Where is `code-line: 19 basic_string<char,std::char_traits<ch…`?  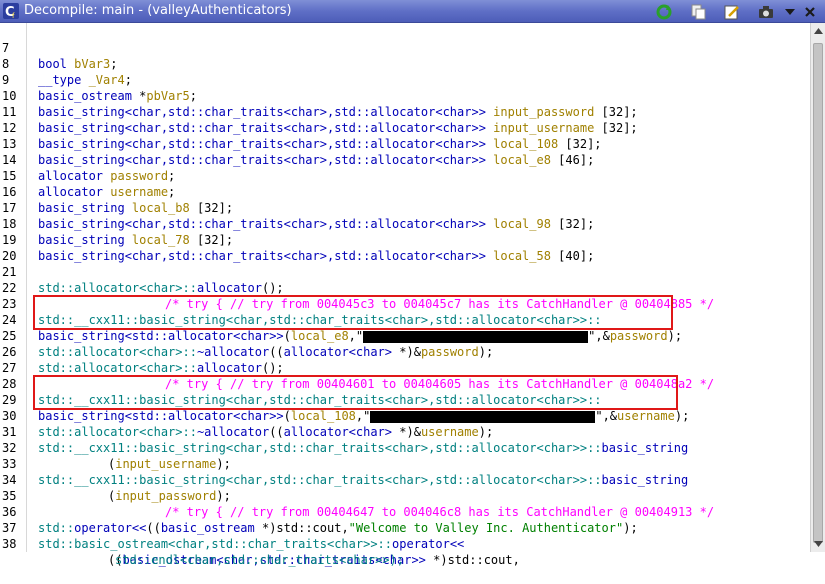
code-line: 19 basic_string<char,std::char_traits<ch… is located at coordinates (298, 248).